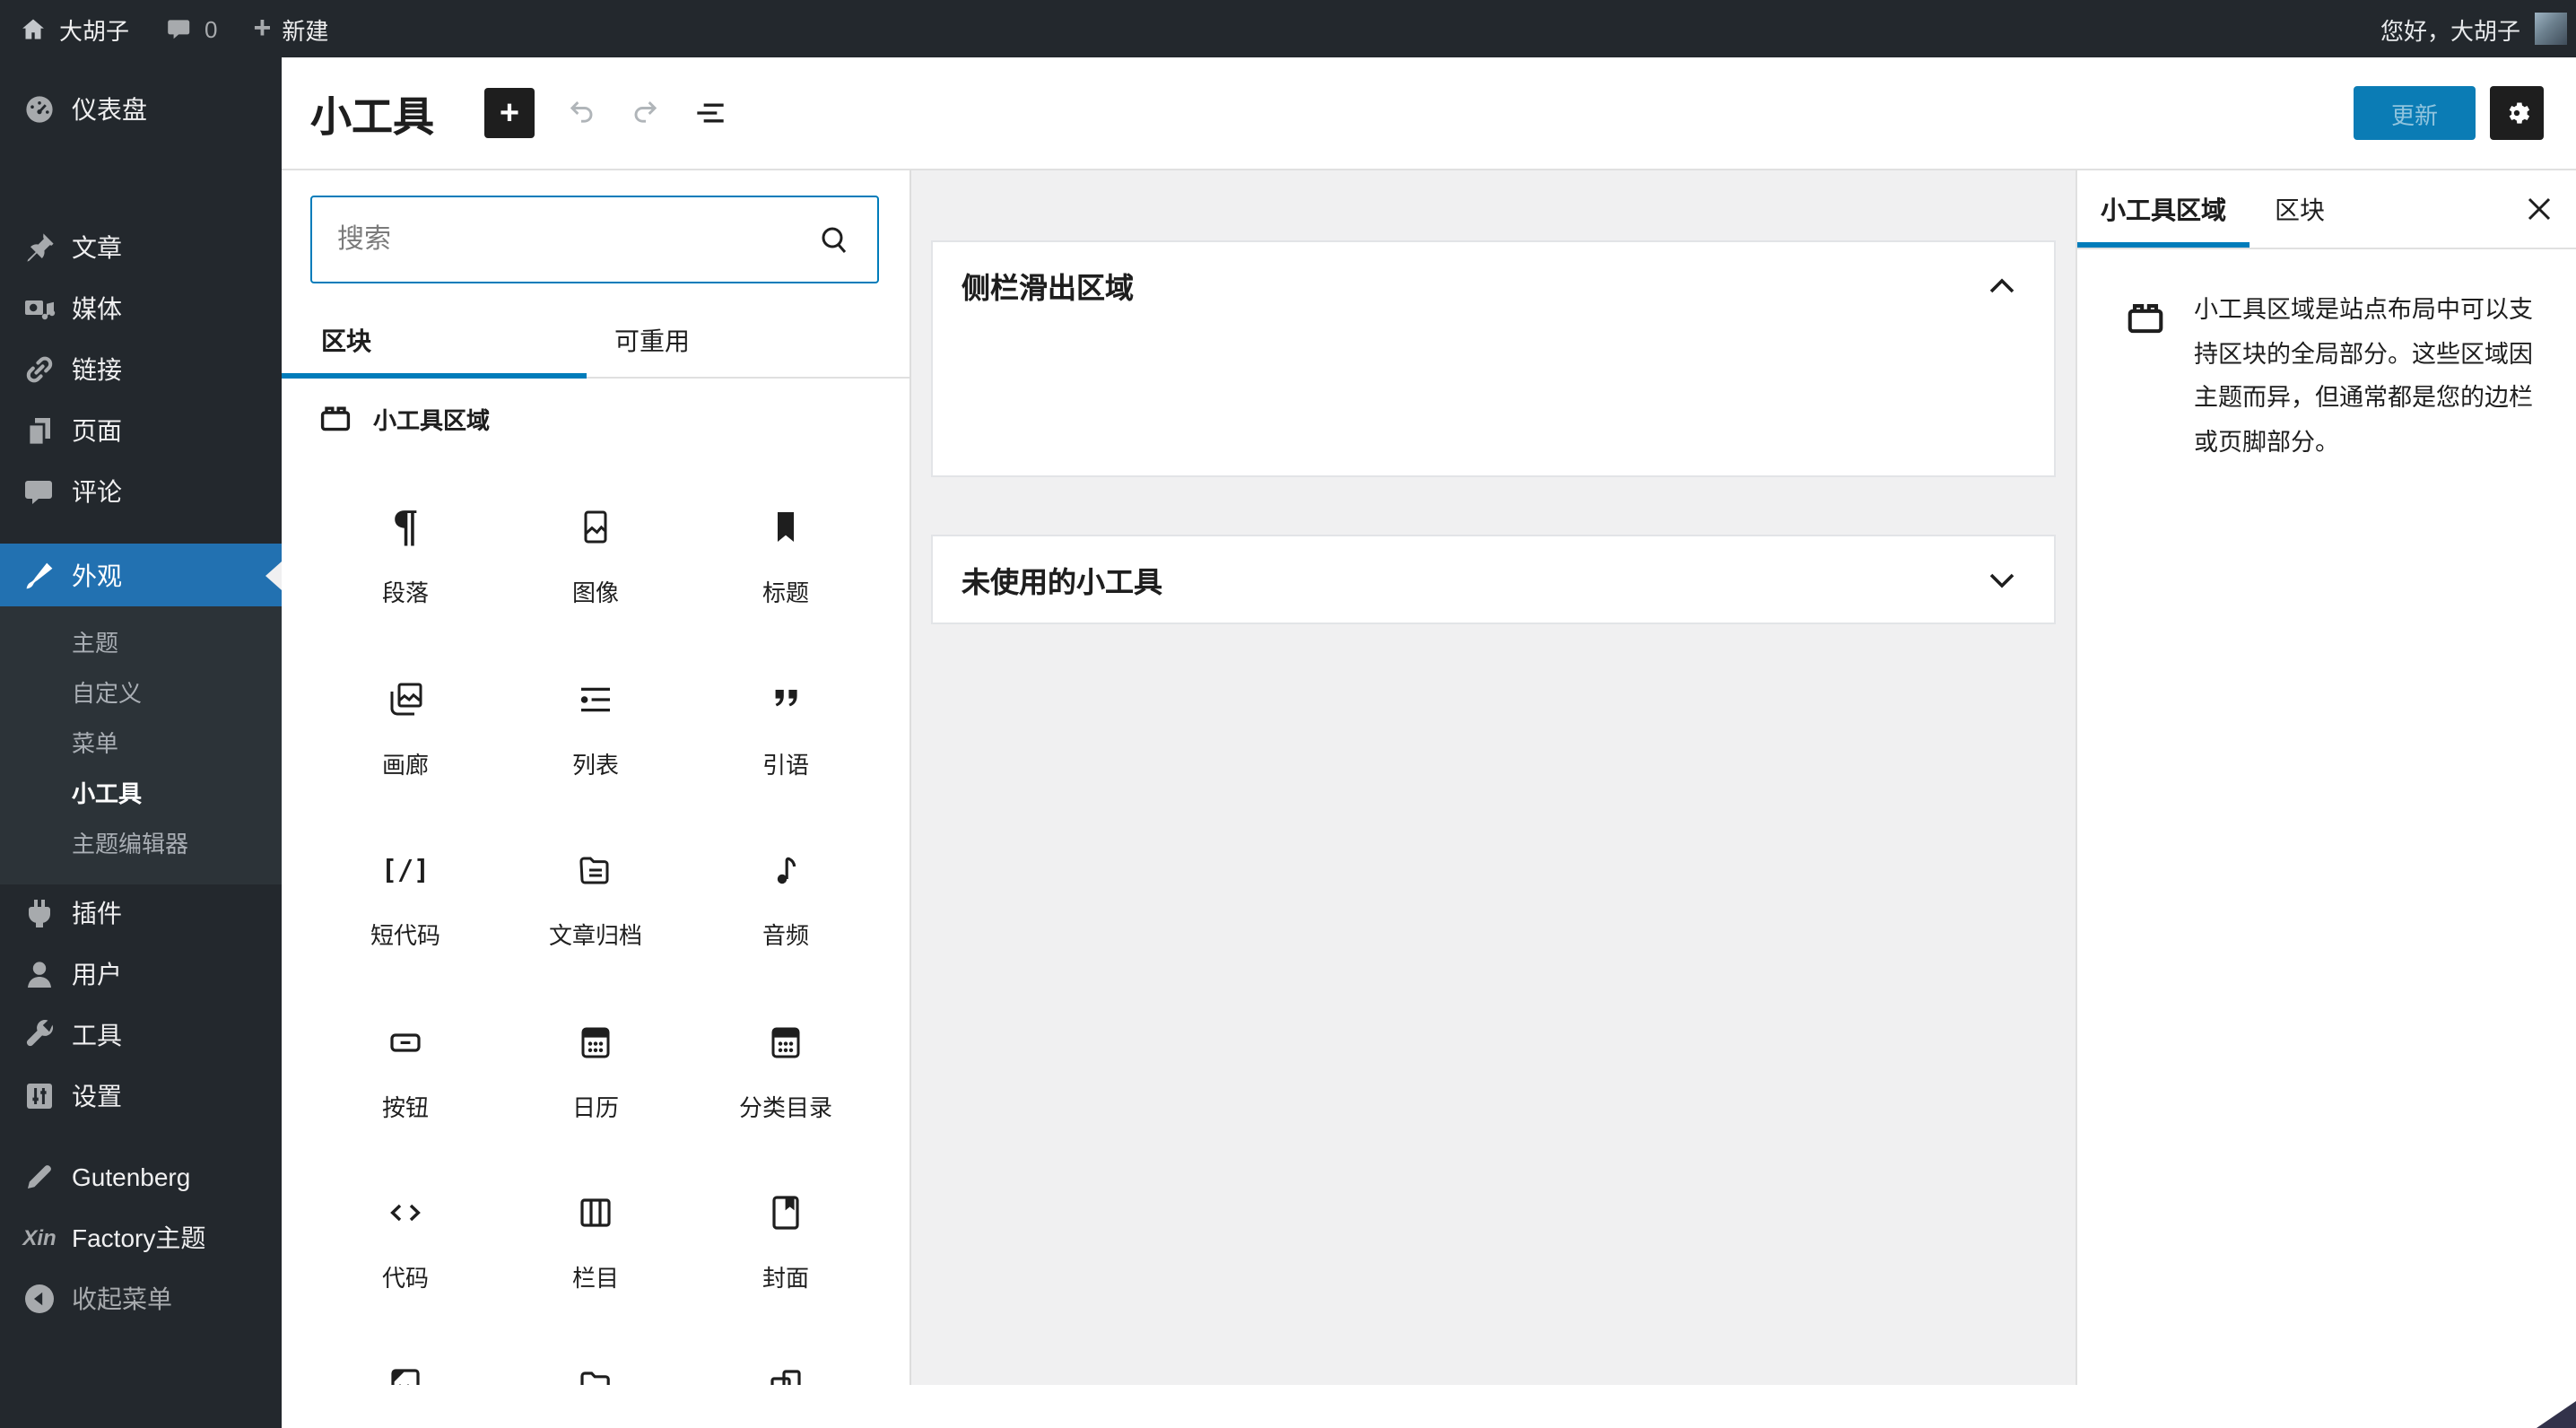 This screenshot has height=1428, width=2576. I want to click on sliders-icon, so click(39, 1096).